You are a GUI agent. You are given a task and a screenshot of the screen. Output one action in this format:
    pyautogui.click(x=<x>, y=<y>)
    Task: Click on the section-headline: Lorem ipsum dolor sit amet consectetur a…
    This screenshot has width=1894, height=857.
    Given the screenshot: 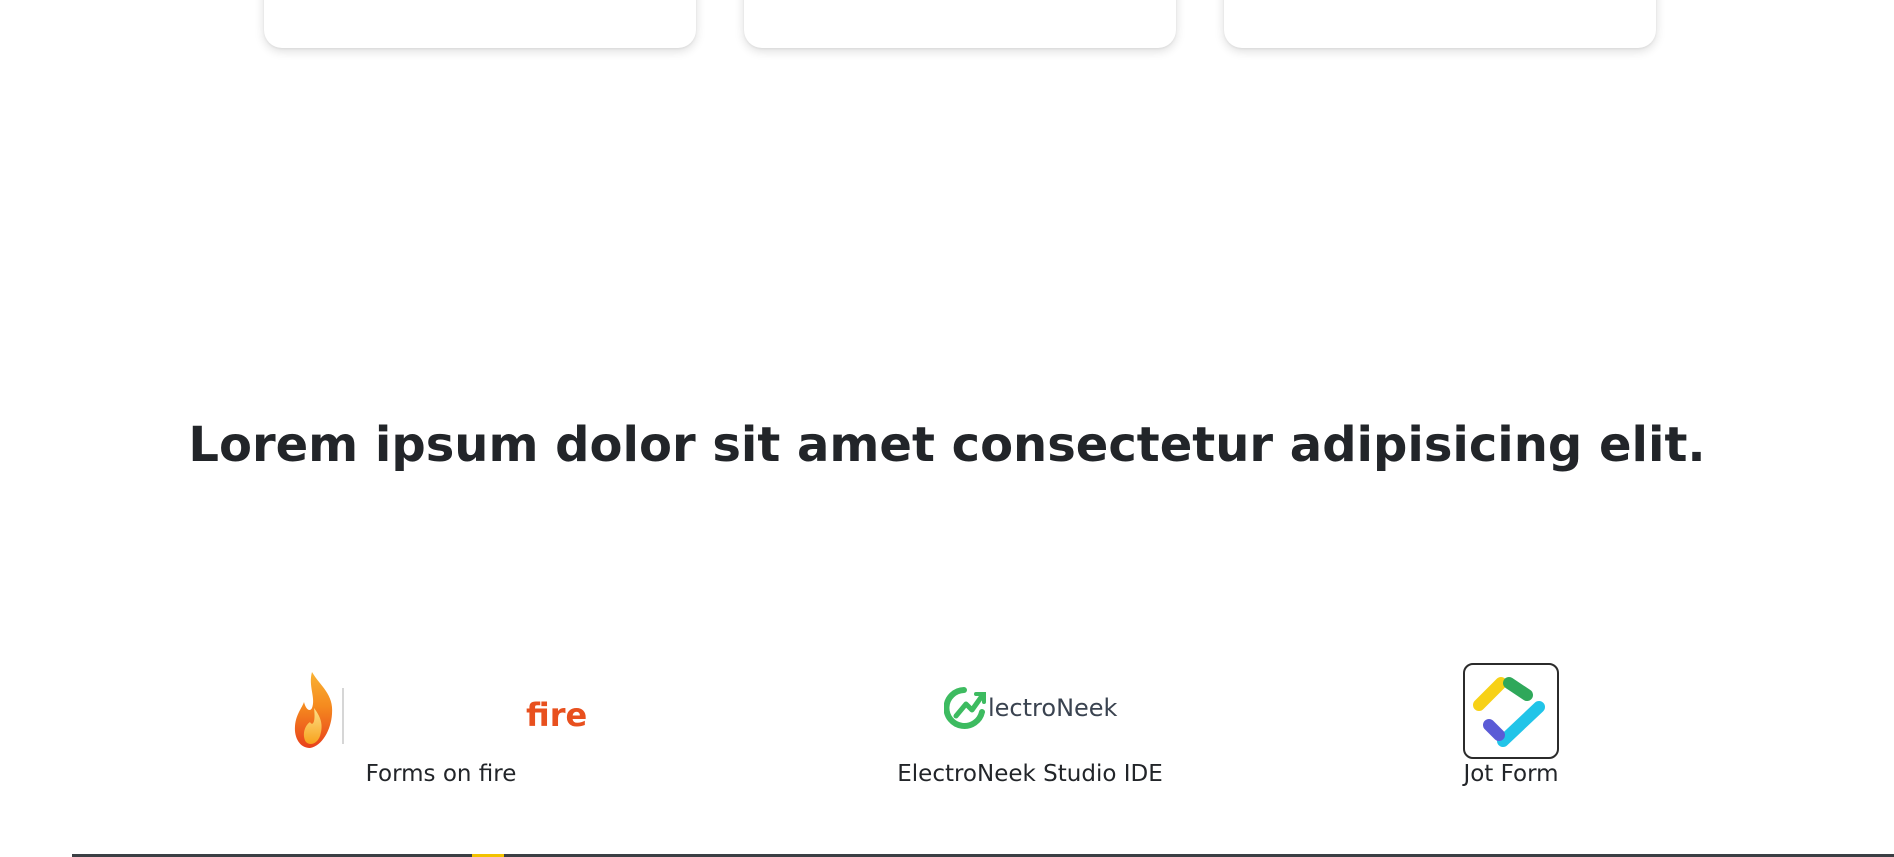 What is the action you would take?
    pyautogui.click(x=947, y=445)
    